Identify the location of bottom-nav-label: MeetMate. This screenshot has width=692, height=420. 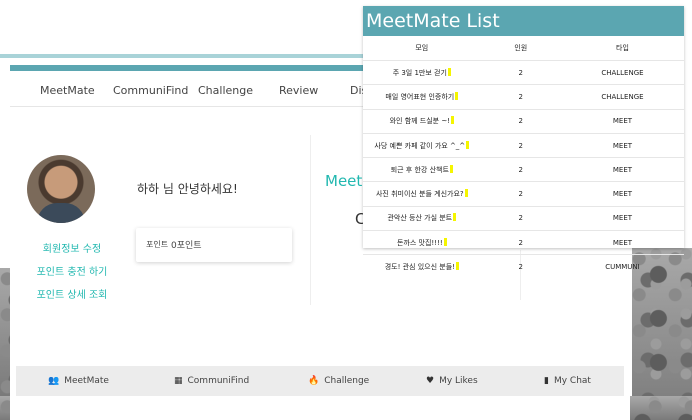
(86, 381).